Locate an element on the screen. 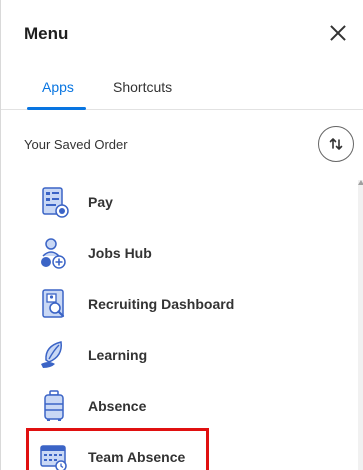 This screenshot has height=470, width=363. absence-icon is located at coordinates (54, 405).